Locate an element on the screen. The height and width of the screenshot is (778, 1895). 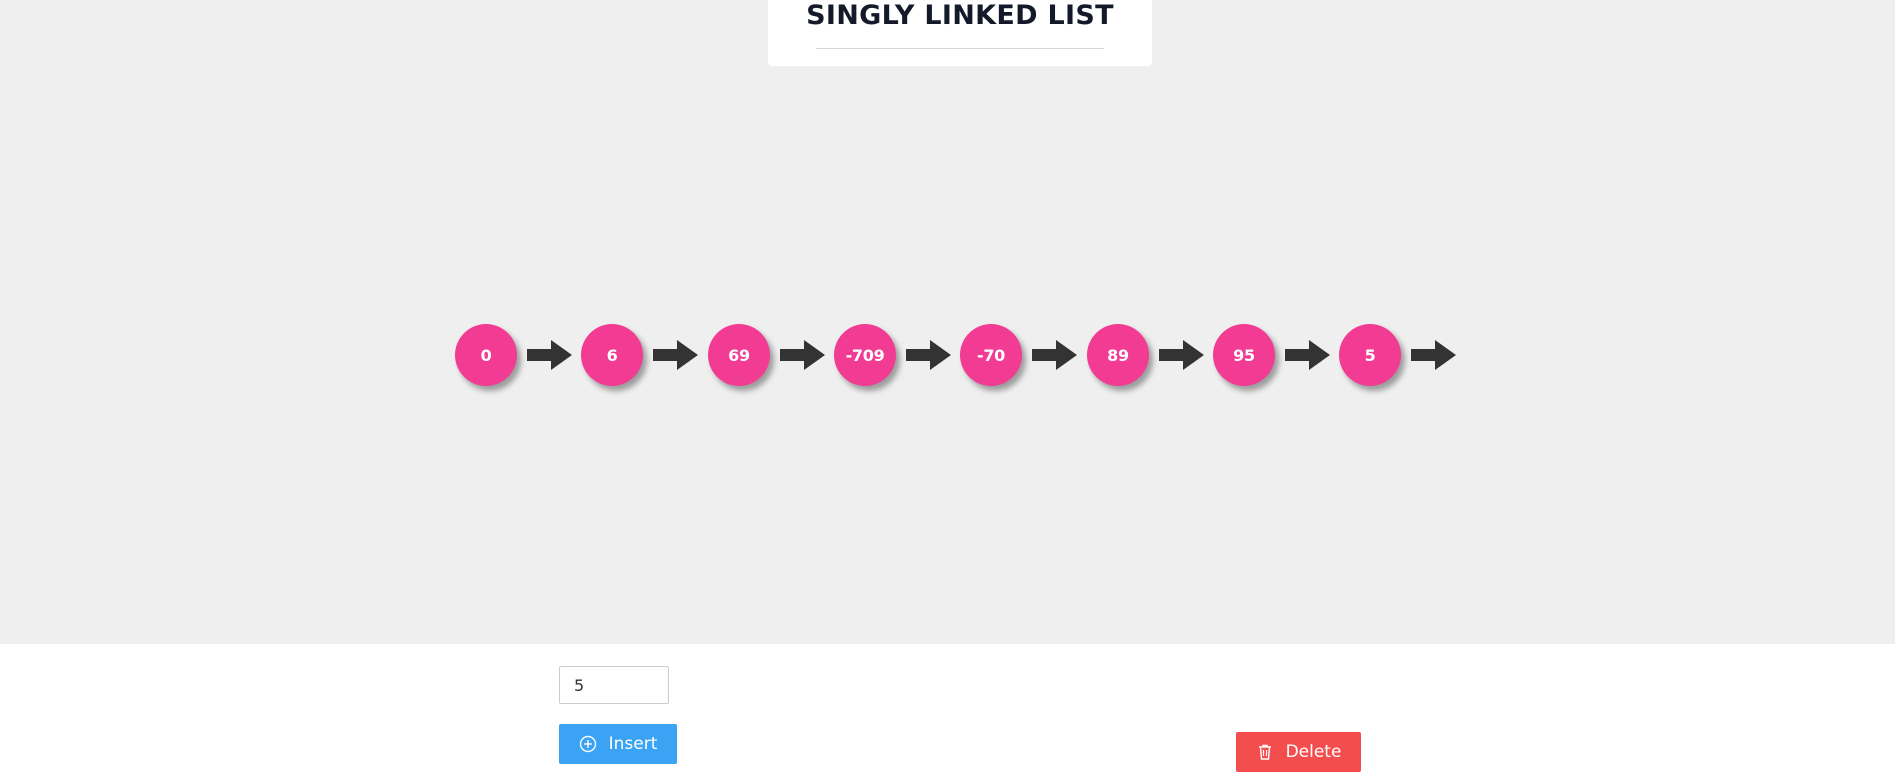
node-value: 95 is located at coordinates (1244, 355).